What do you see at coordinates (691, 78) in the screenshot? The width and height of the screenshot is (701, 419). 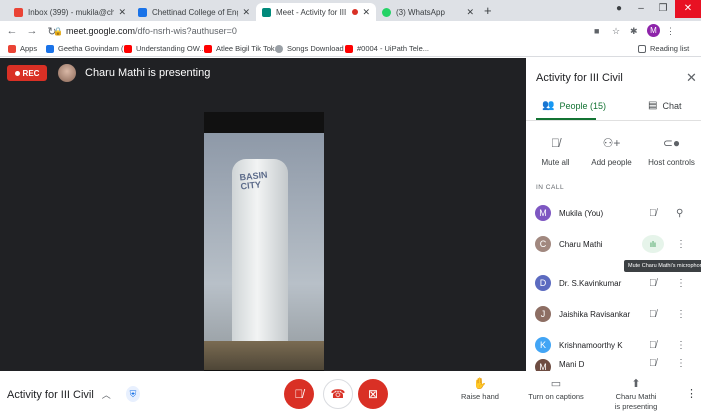 I see `close-icon: ✕` at bounding box center [691, 78].